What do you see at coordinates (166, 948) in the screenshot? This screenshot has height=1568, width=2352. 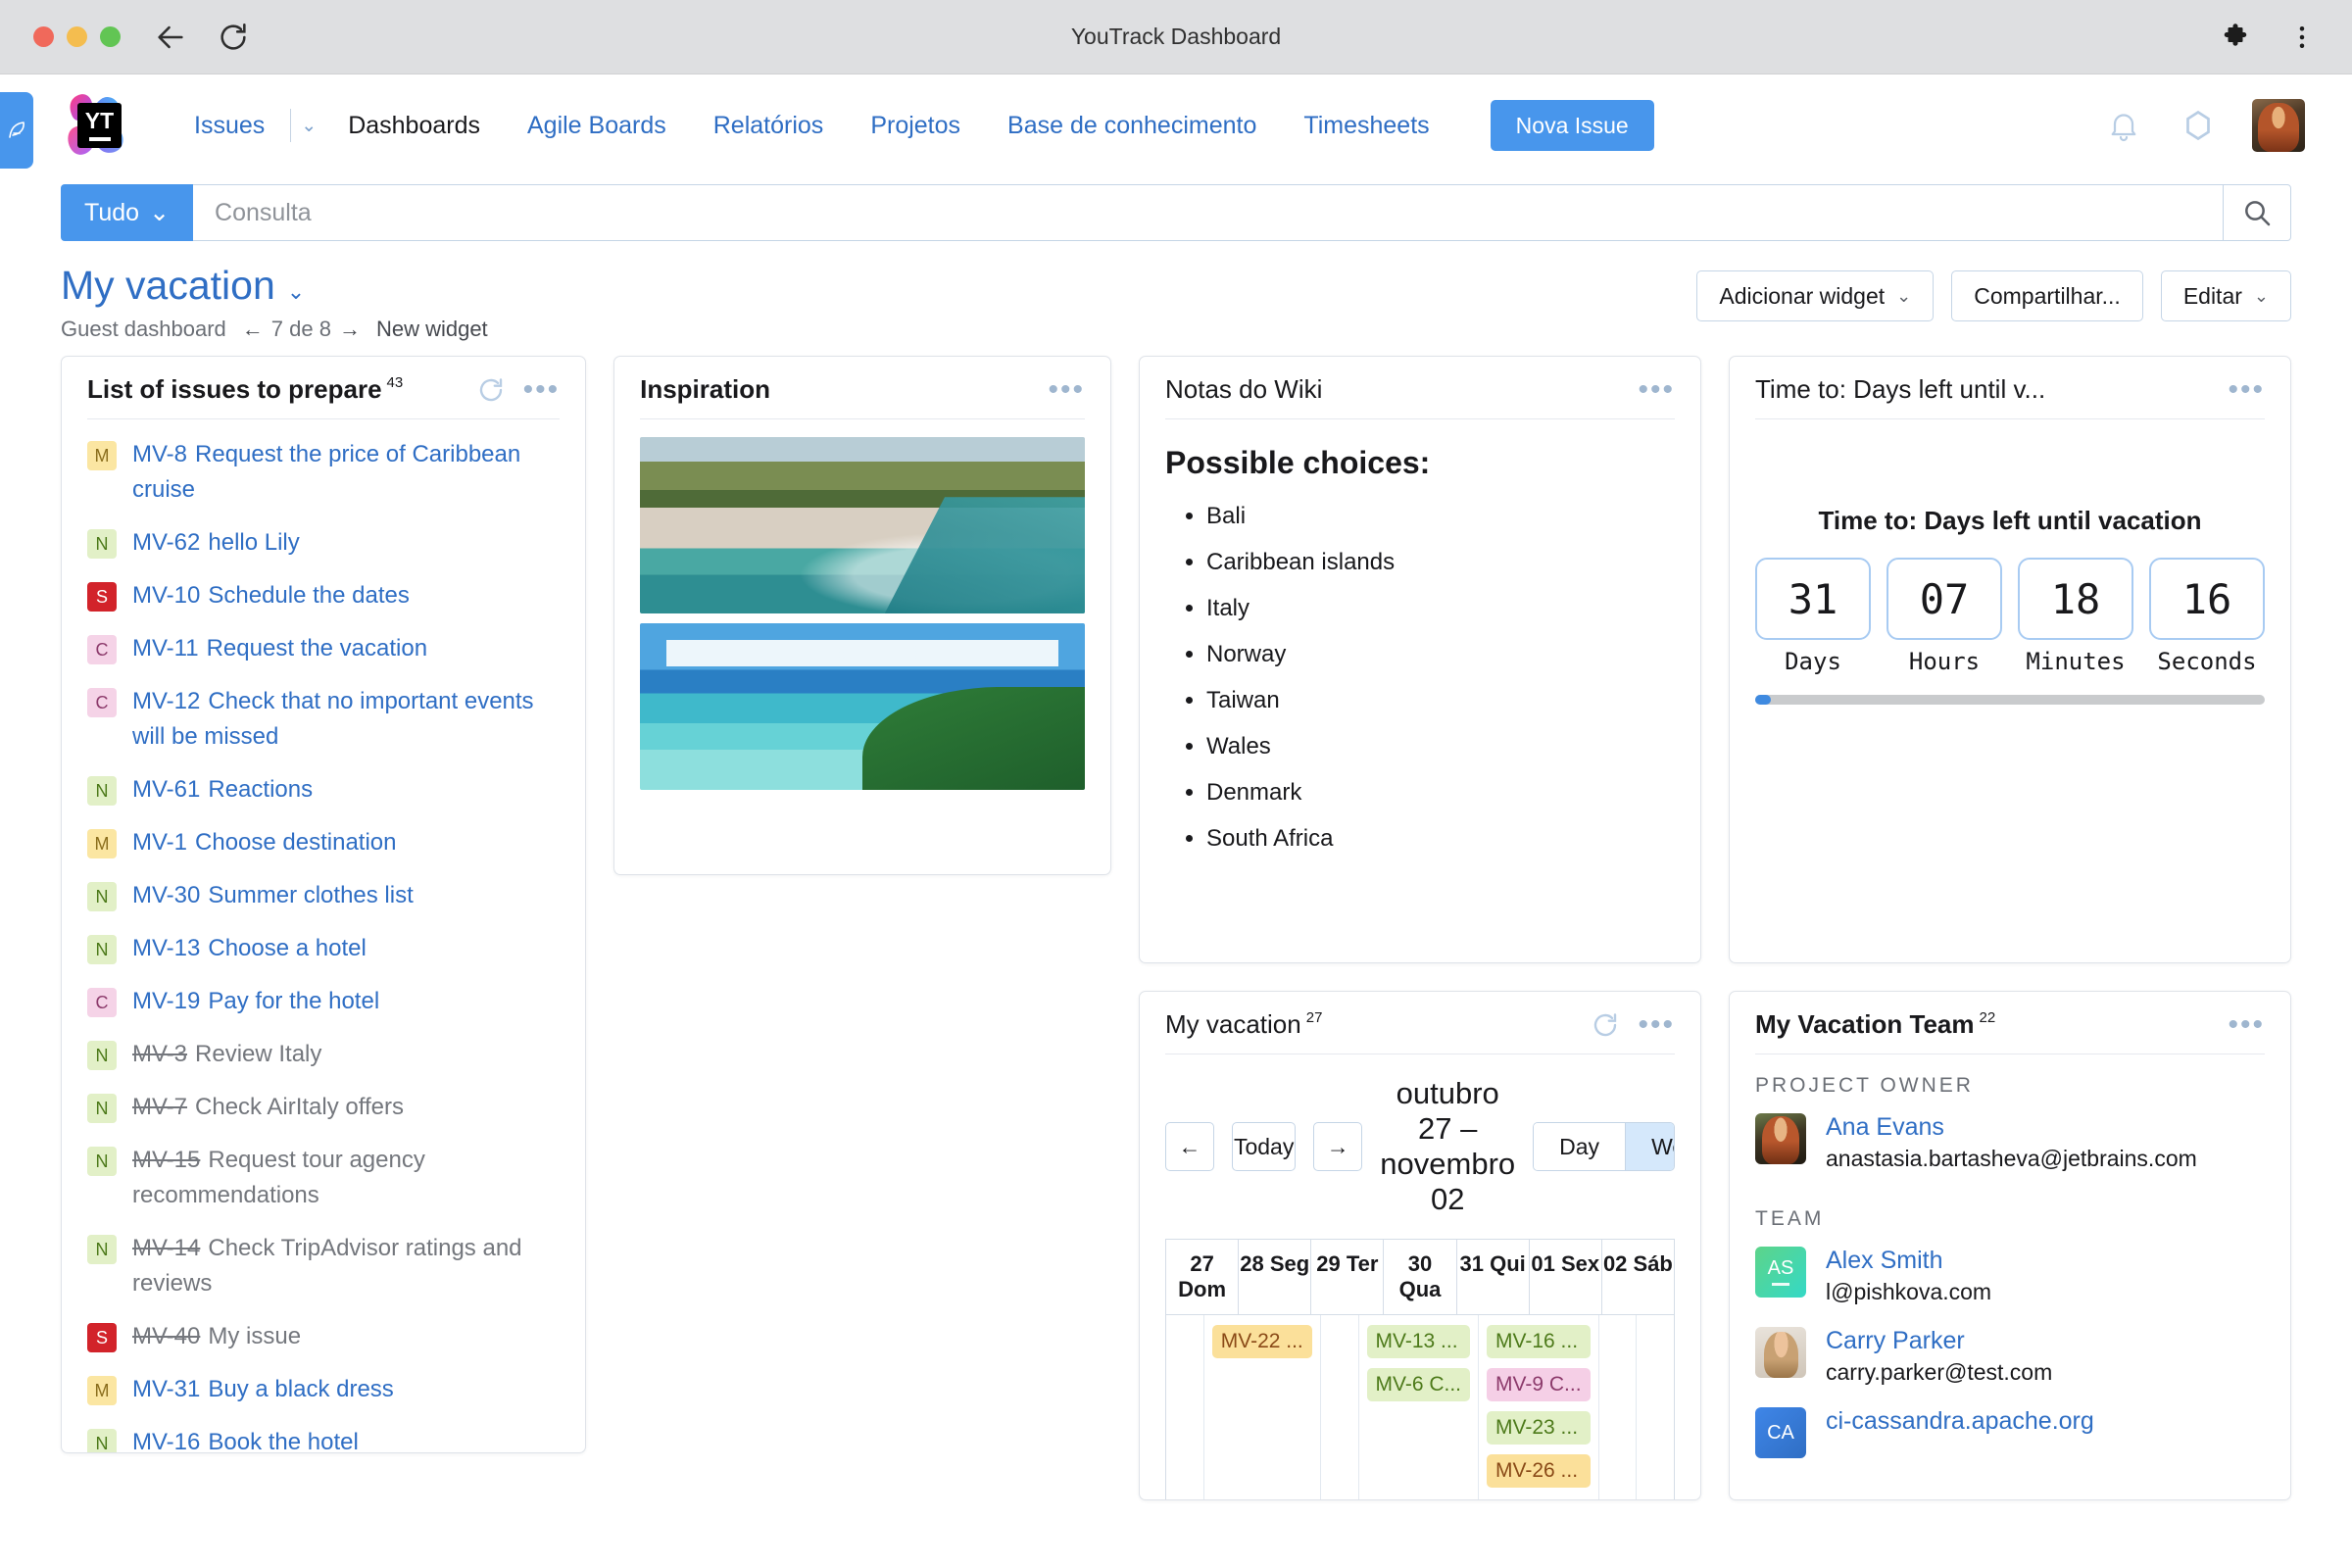 I see `issue-id: MV-13` at bounding box center [166, 948].